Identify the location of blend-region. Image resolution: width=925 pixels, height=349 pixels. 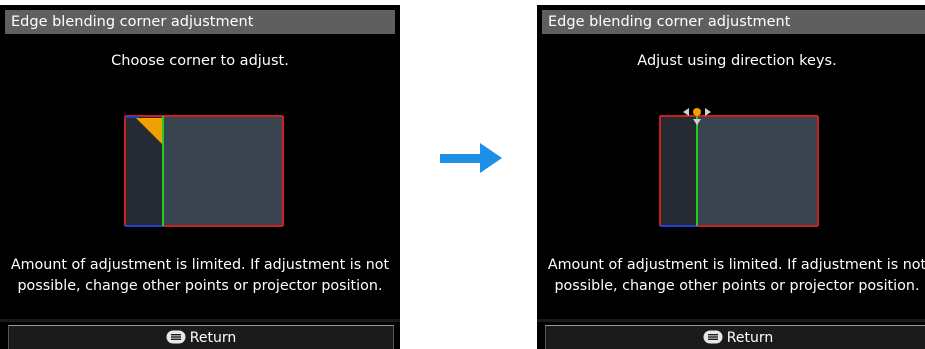
(678, 171).